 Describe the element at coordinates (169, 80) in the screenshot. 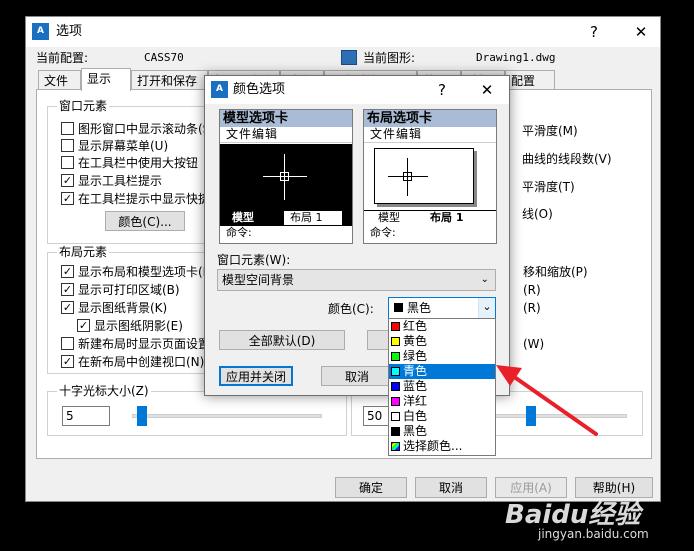

I see `tab-open-save: 打开和保存` at that location.